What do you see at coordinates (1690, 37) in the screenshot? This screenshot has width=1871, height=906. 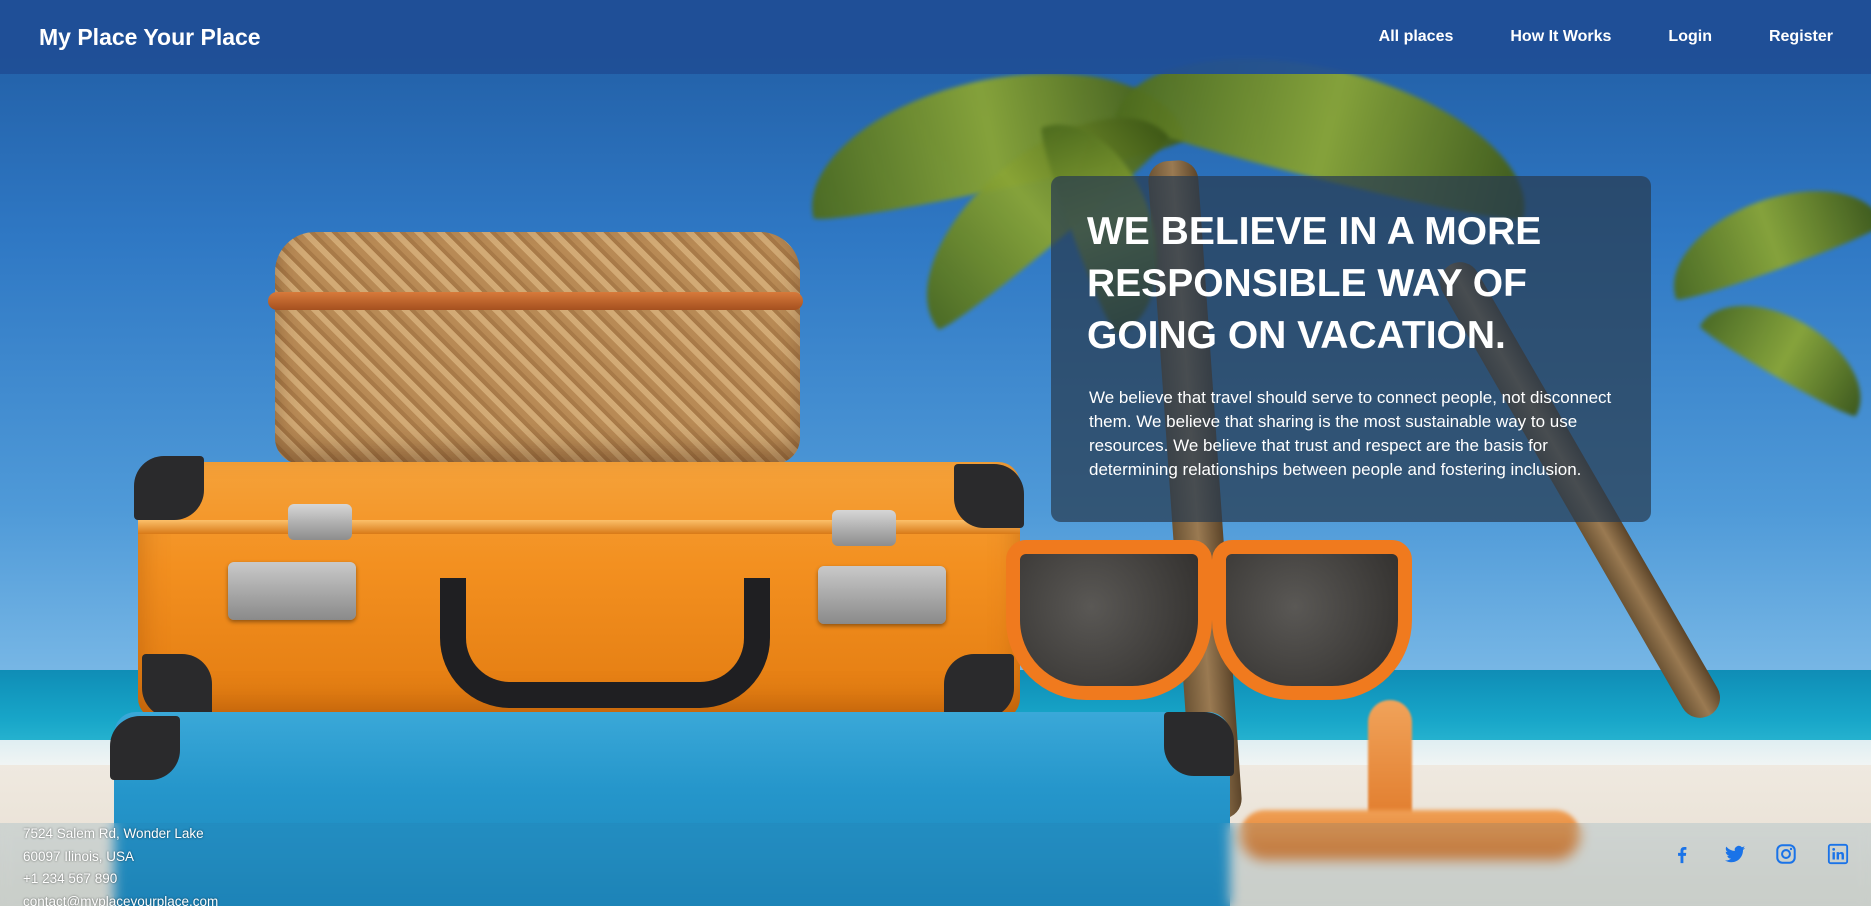 I see `nav-login: Login` at bounding box center [1690, 37].